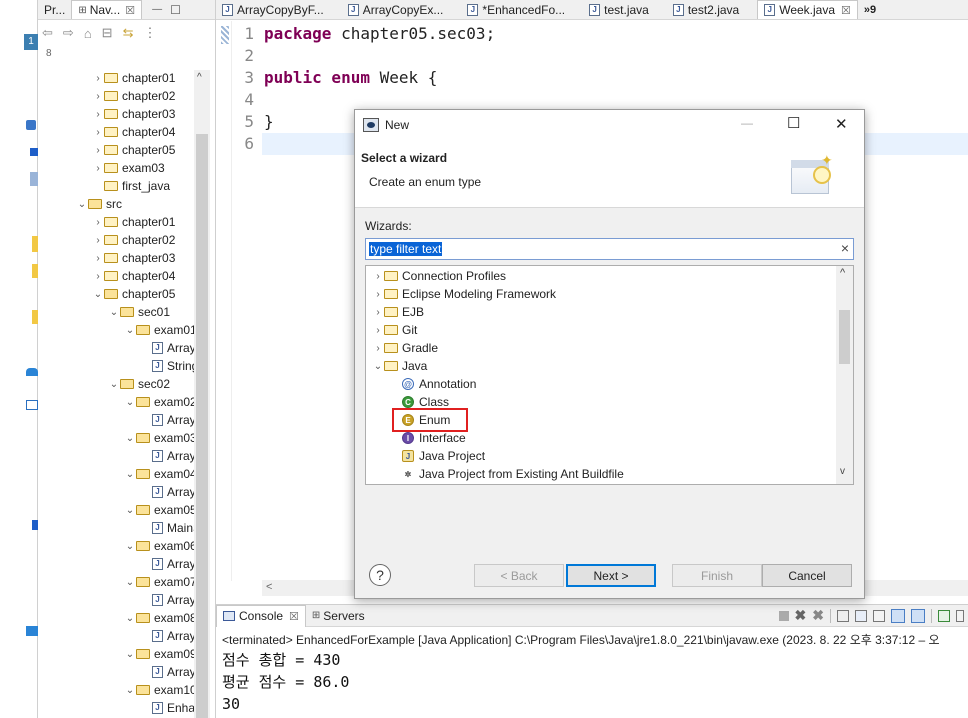  Describe the element at coordinates (944, 615) in the screenshot. I see `open-console-icon` at that location.